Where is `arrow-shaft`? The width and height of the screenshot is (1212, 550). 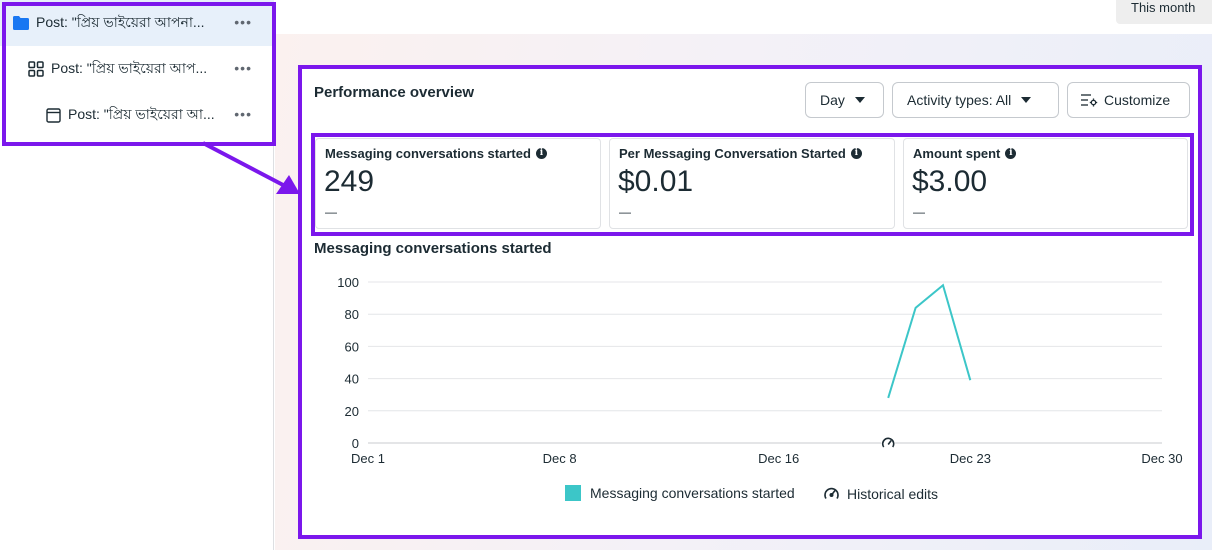 arrow-shaft is located at coordinates (244, 164).